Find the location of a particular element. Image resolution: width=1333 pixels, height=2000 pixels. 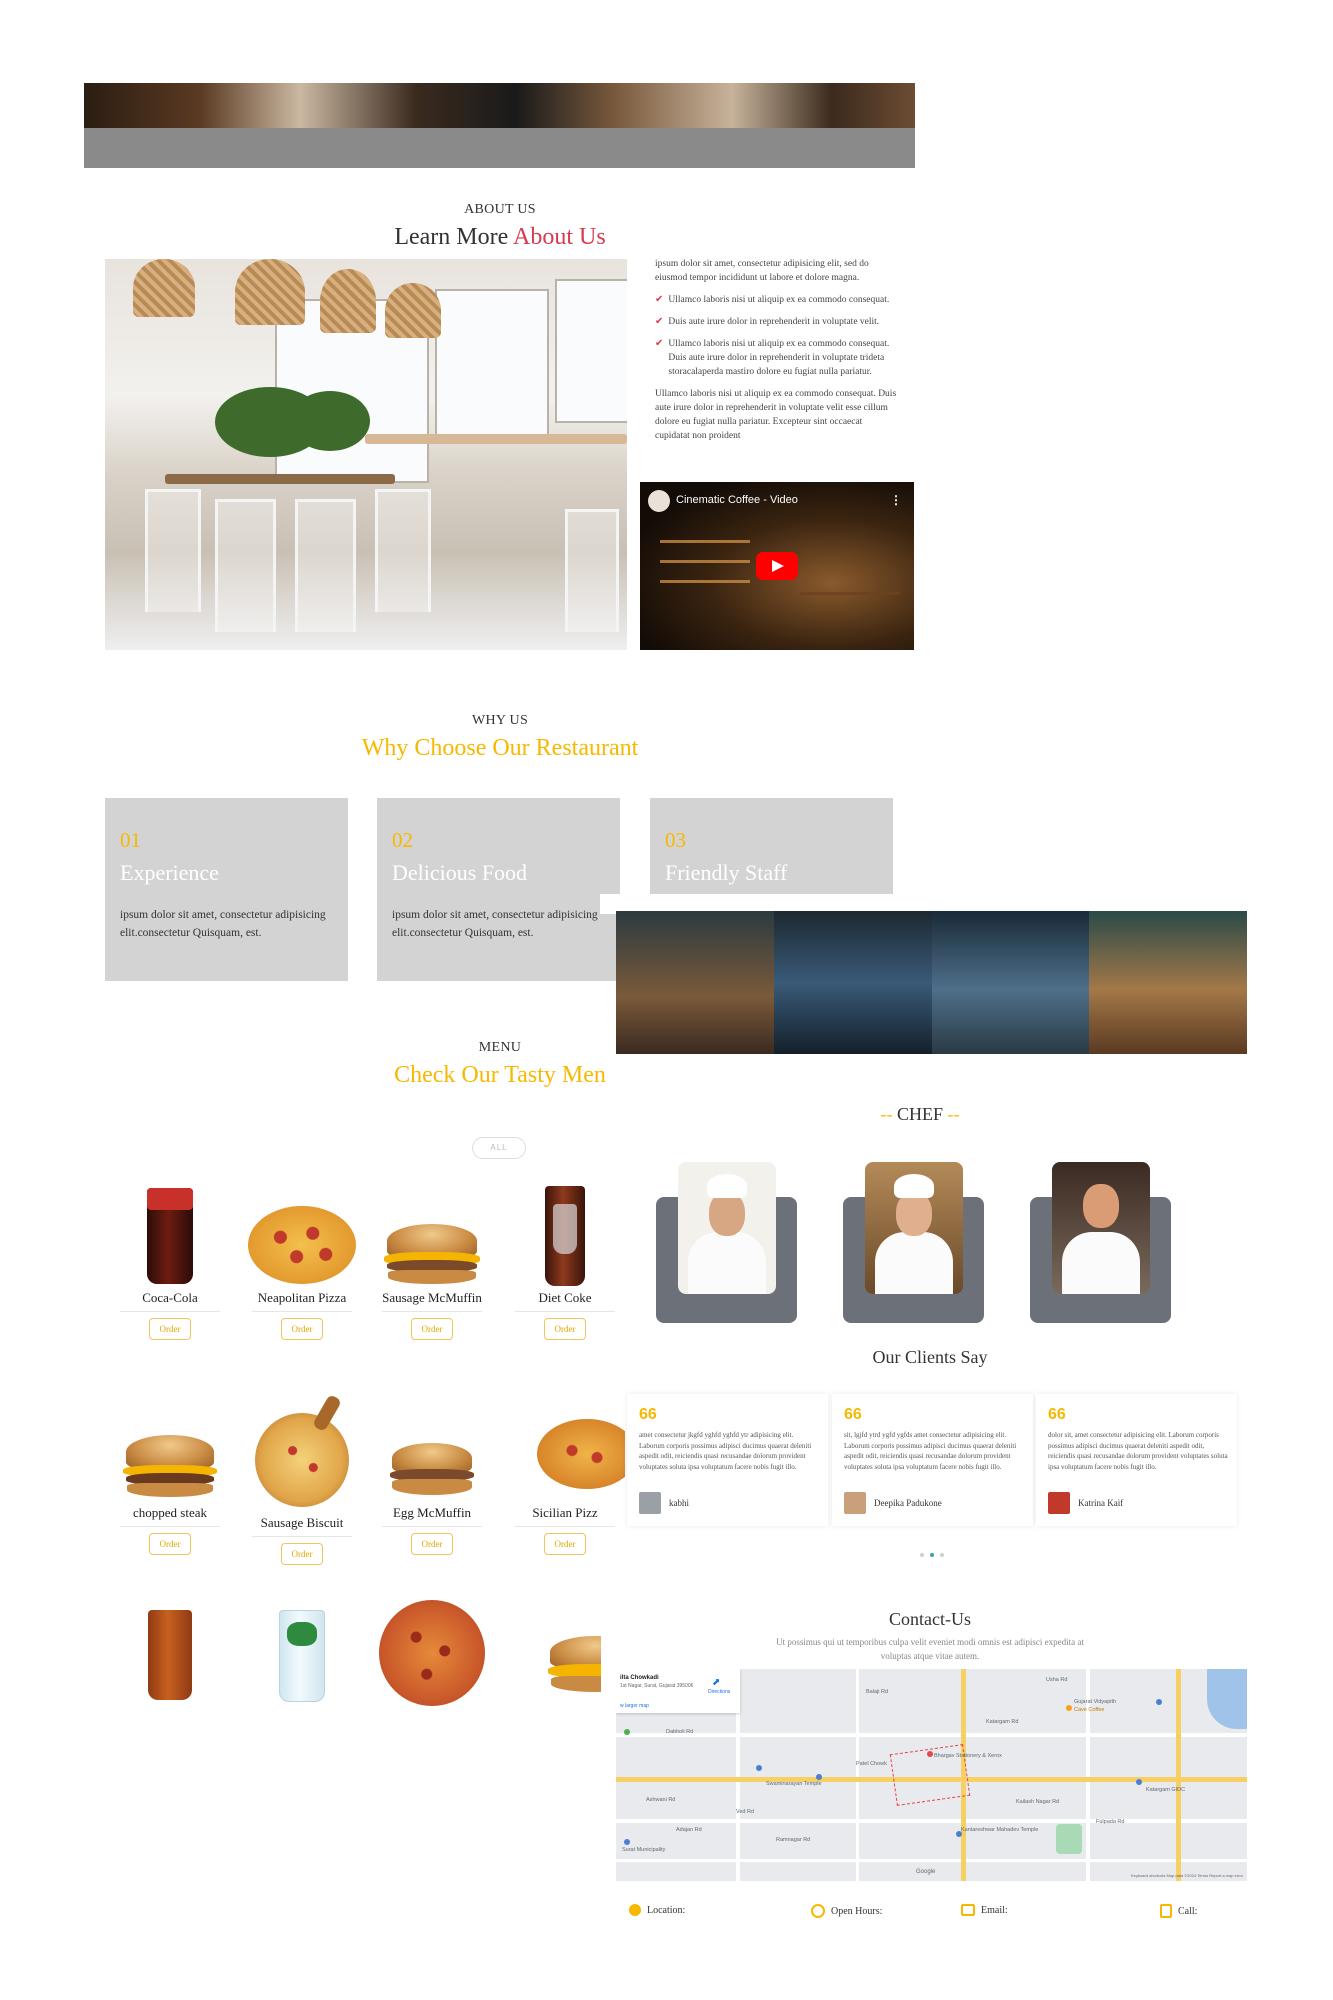

contact-location: Location: is located at coordinates (657, 1910).